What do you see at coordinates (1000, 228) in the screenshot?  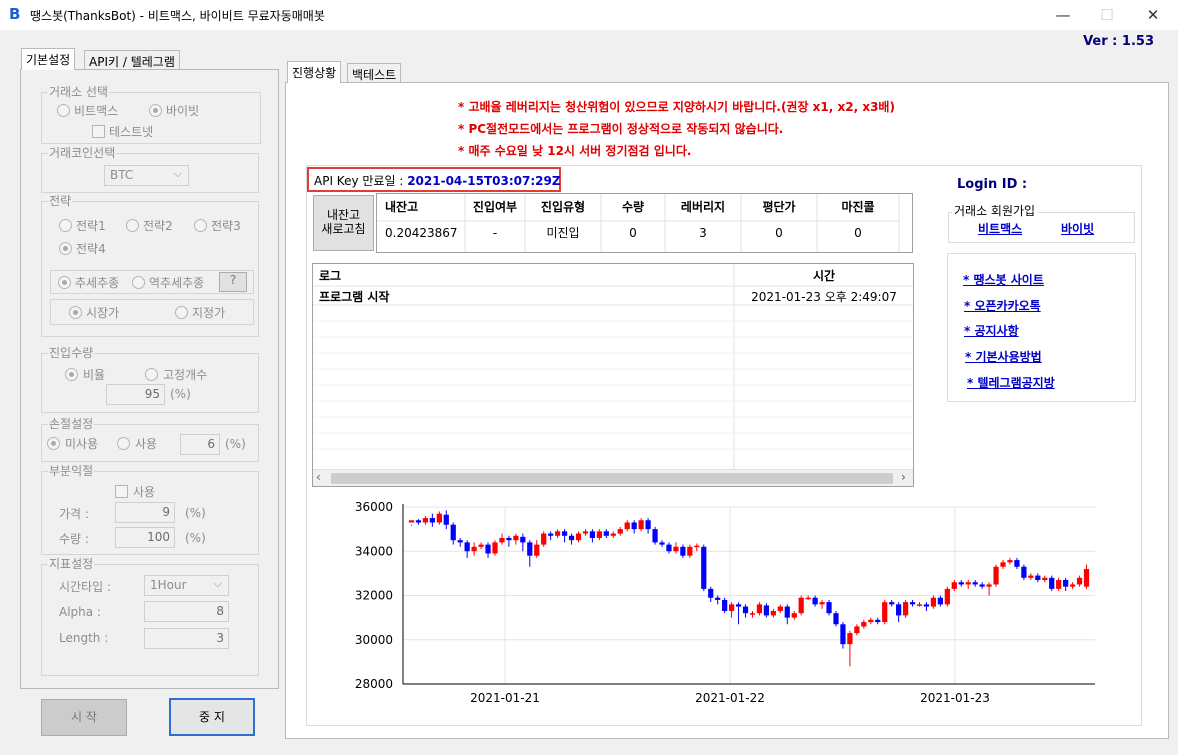 I see `signup-bitmex-link: 비트맥스` at bounding box center [1000, 228].